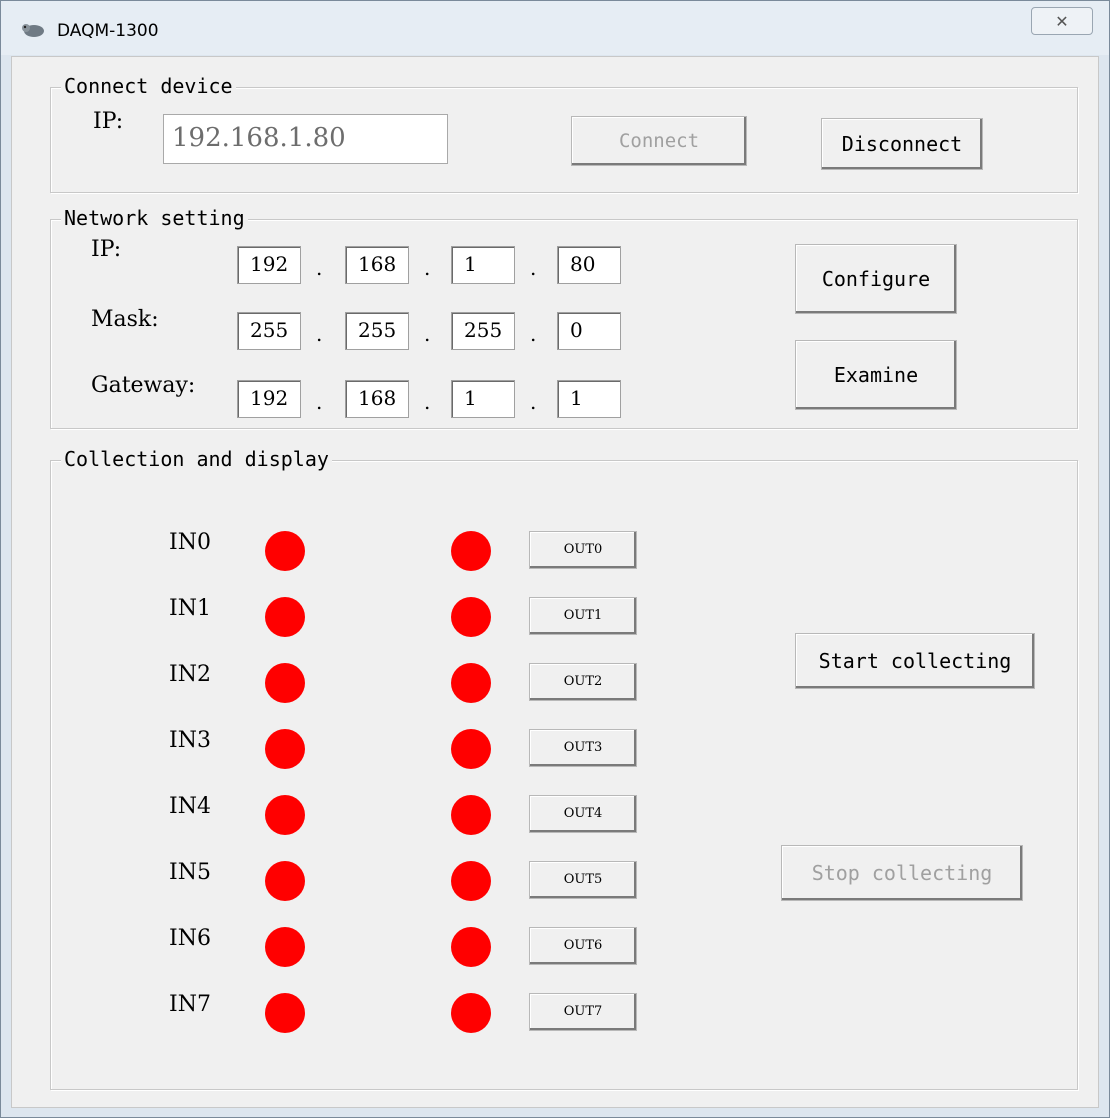 This screenshot has width=1110, height=1118. I want to click on close-button: ✕, so click(1062, 21).